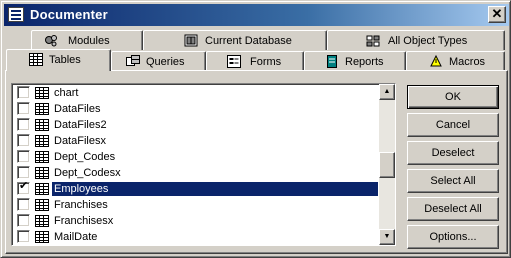 This screenshot has width=511, height=258. I want to click on list-scrollbar: ▲ ▼, so click(387, 164).